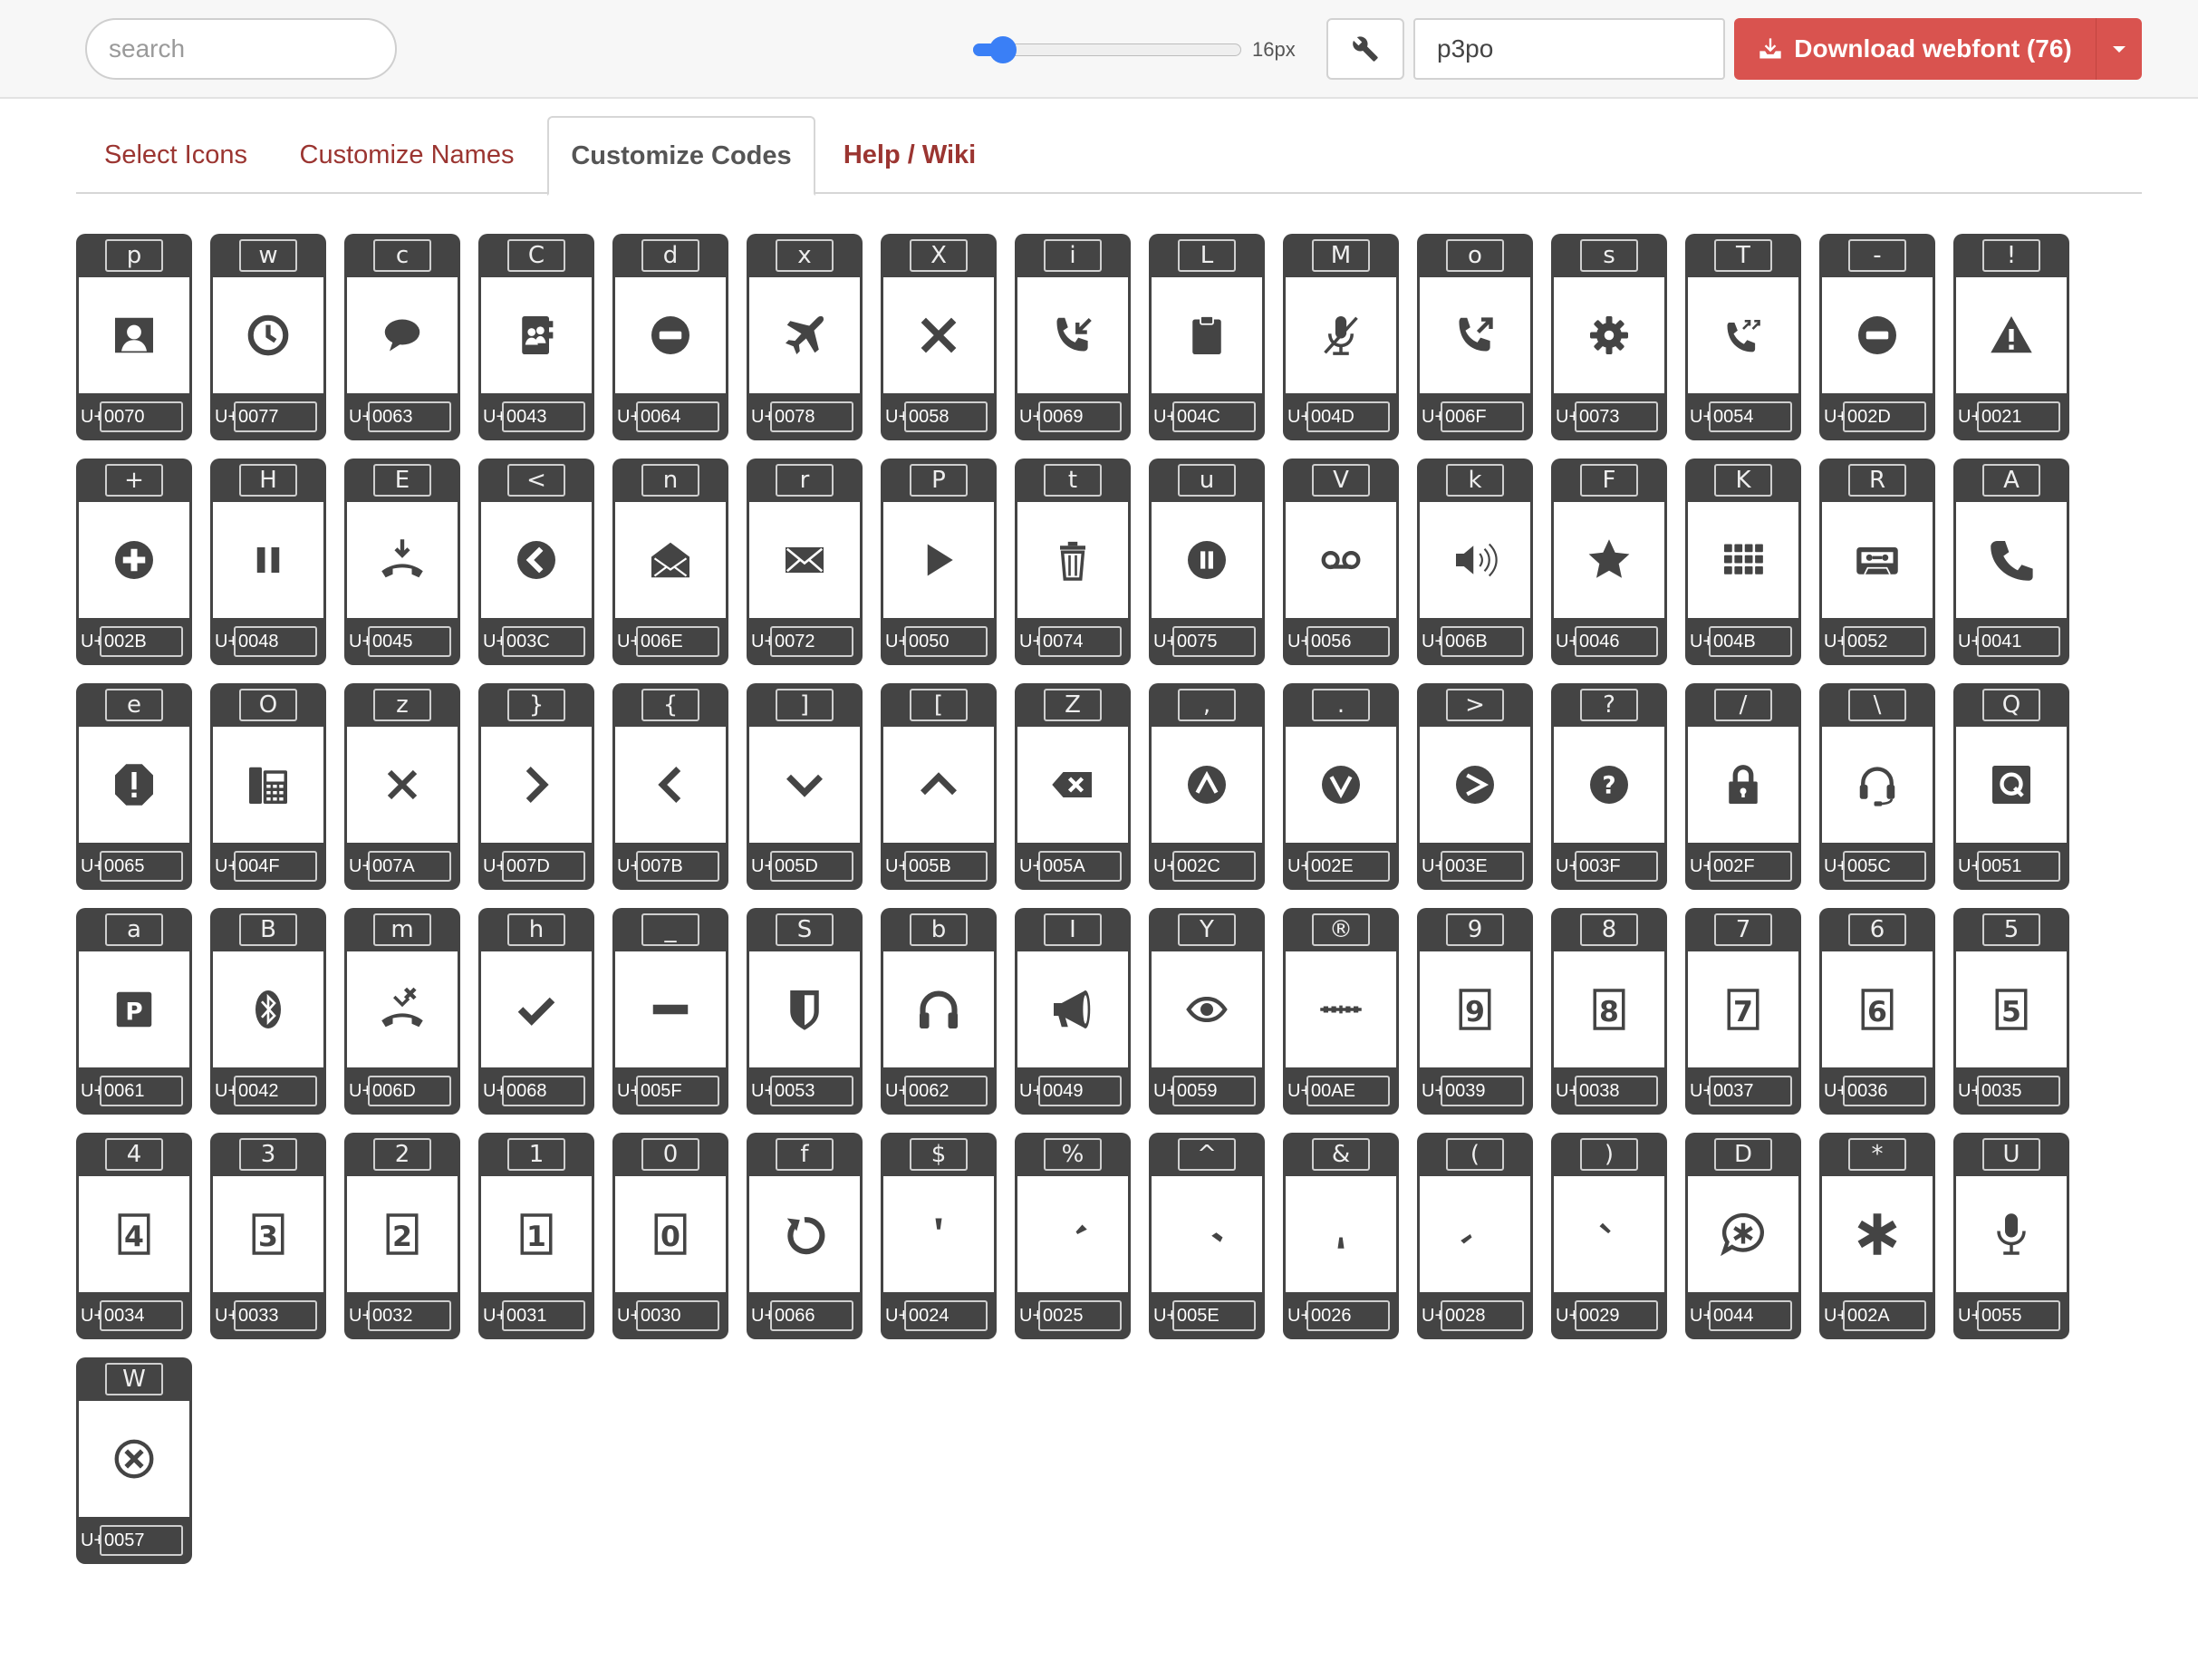 The image size is (2198, 1680). Describe the element at coordinates (536, 705) in the screenshot. I see `key-character-field: }` at that location.